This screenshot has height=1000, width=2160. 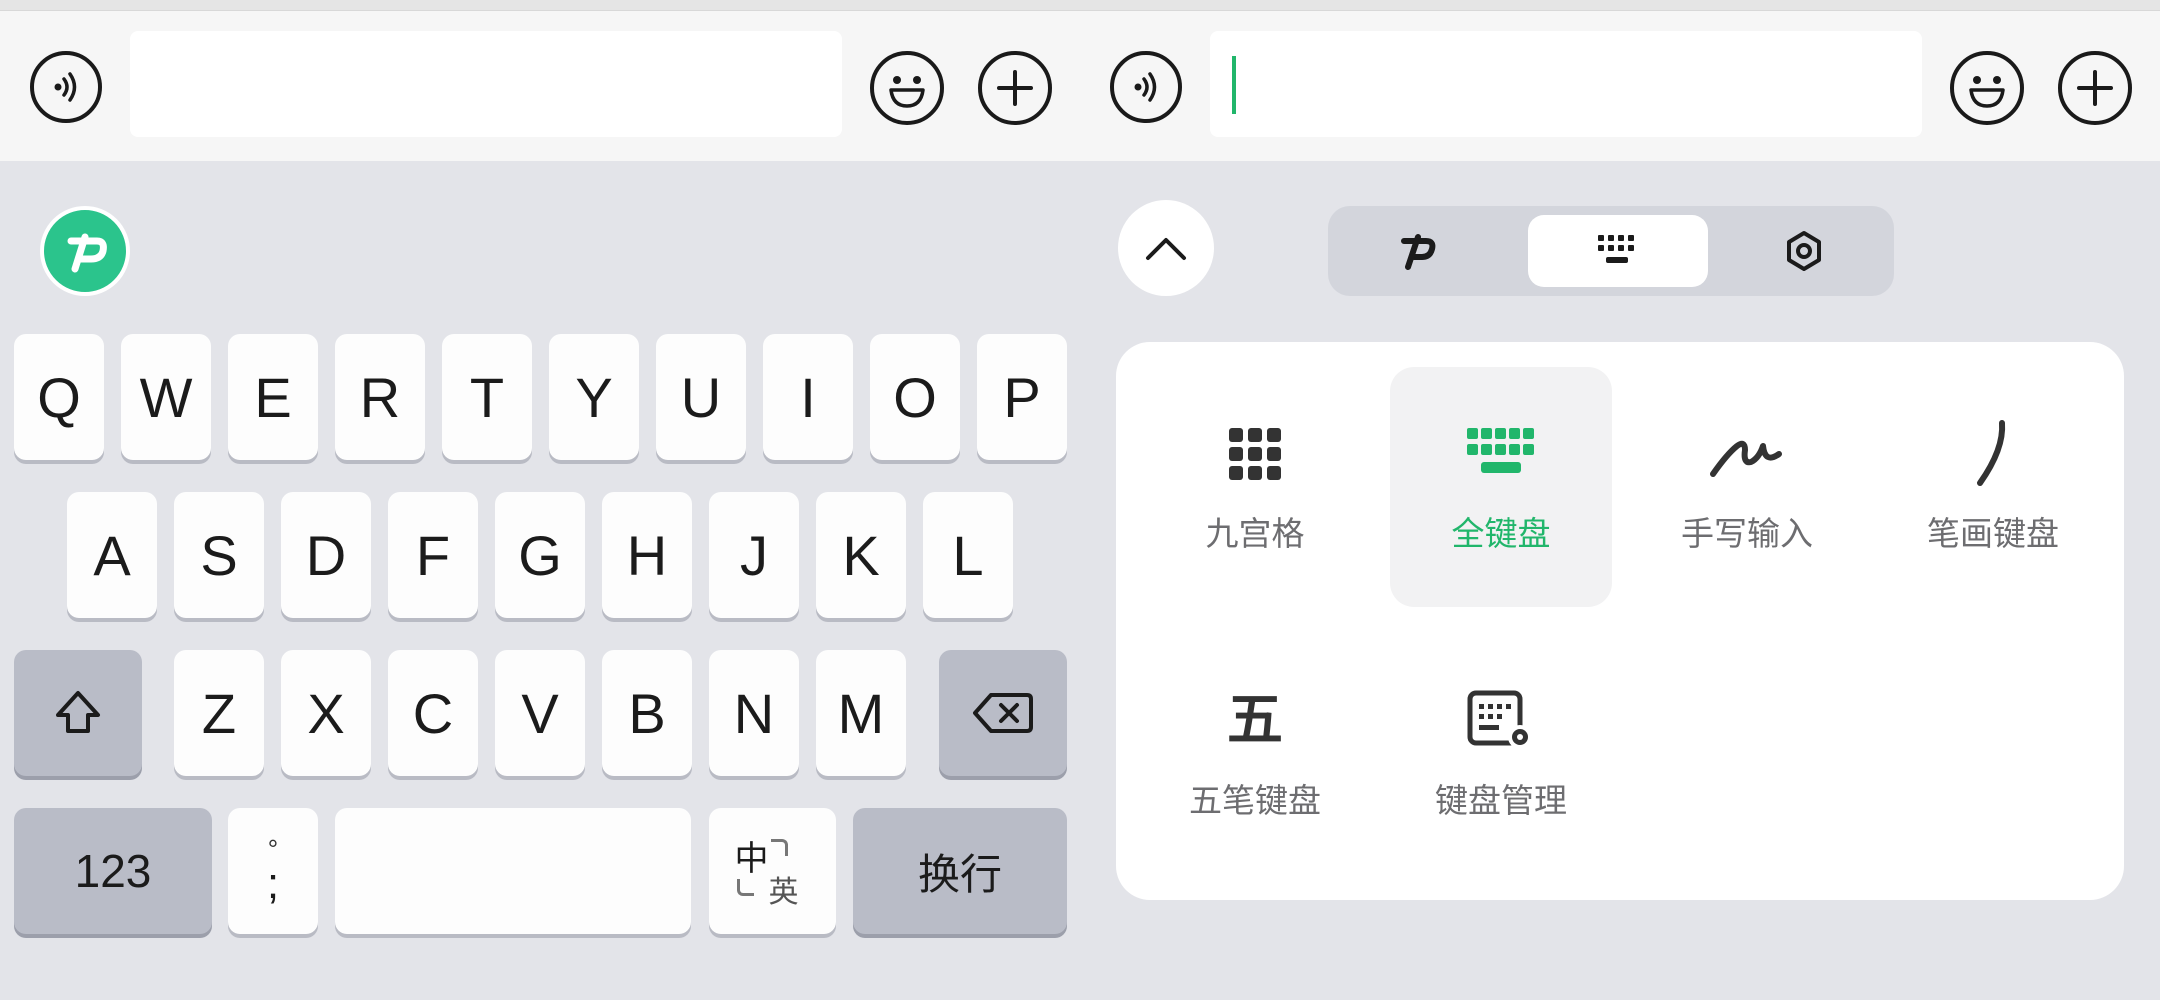 I want to click on key-s: S, so click(x=219, y=555).